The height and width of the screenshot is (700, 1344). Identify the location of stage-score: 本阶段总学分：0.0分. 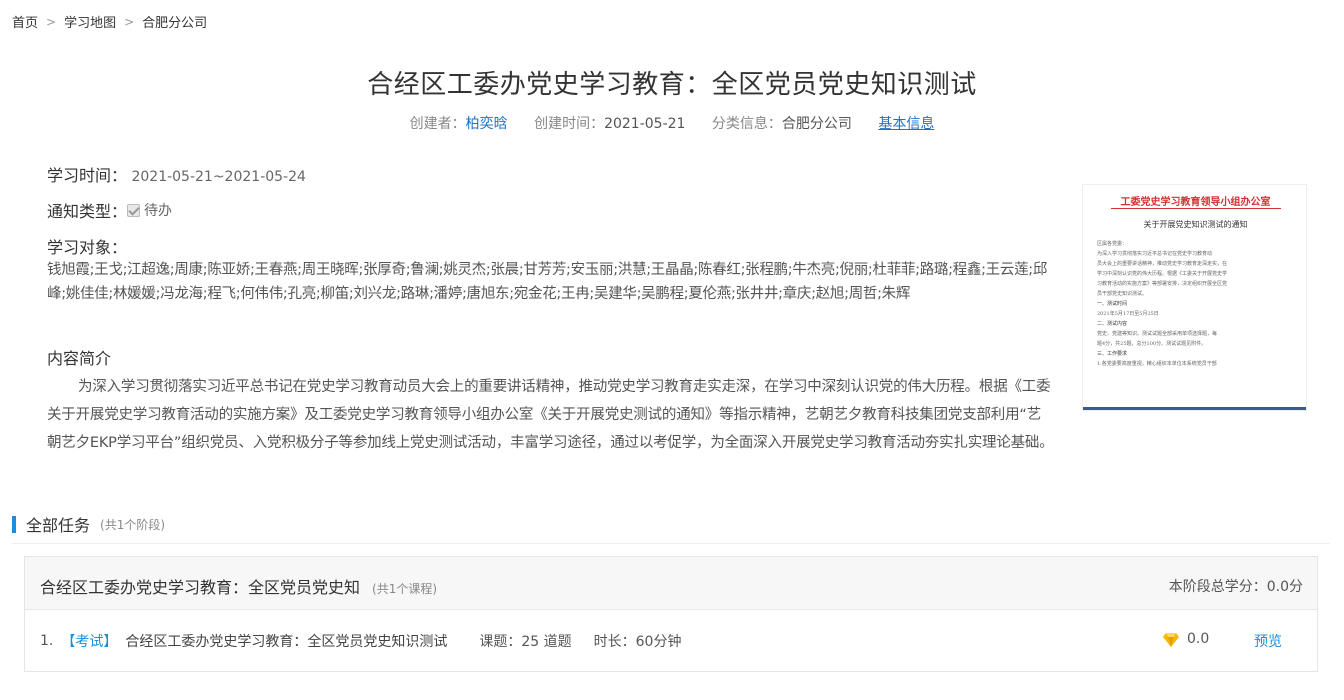
(1235, 587).